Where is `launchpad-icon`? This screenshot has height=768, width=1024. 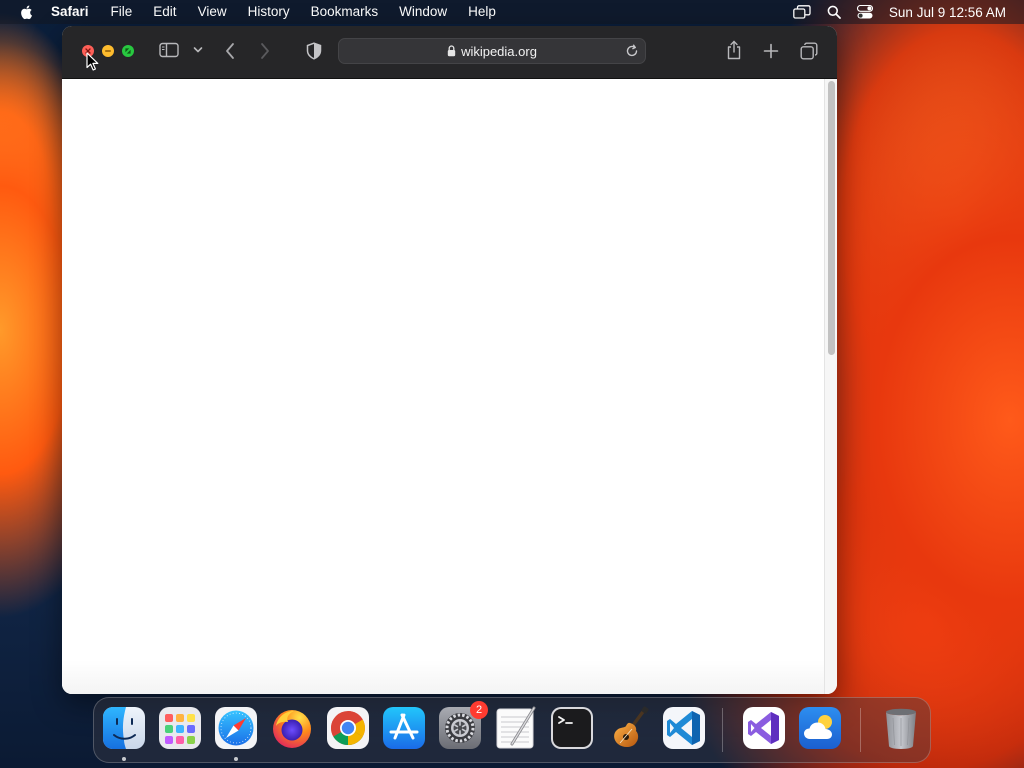 launchpad-icon is located at coordinates (180, 728).